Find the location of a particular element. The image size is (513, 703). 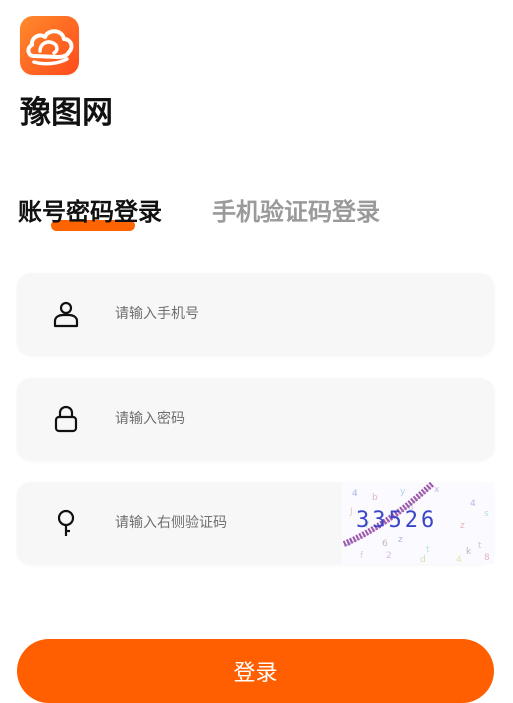

phone-input is located at coordinates (225, 314).